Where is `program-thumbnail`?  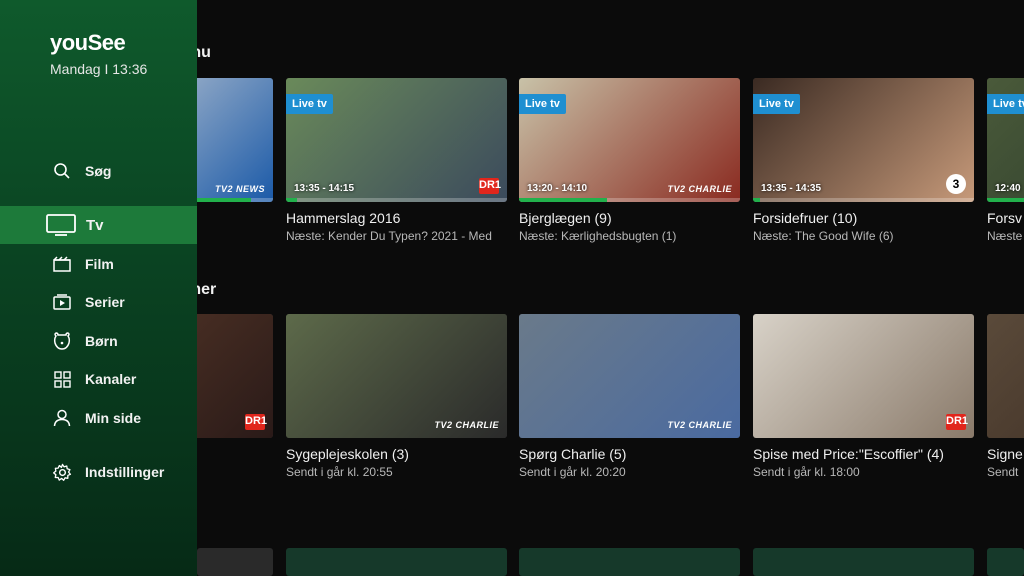 program-thumbnail is located at coordinates (1005, 376).